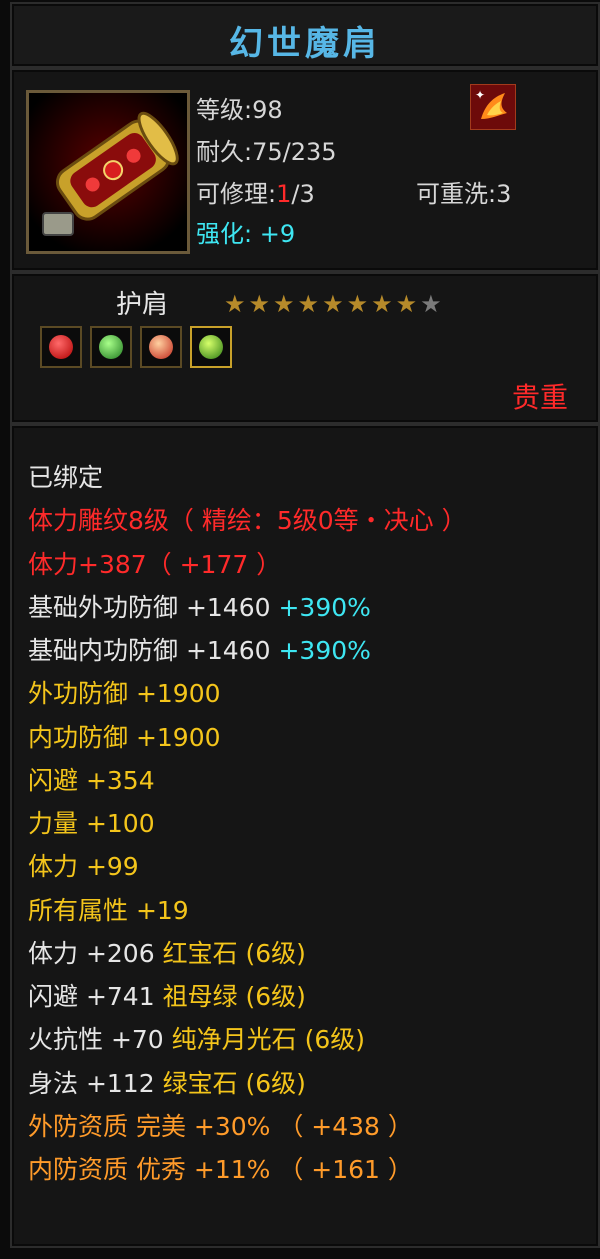  I want to click on attribute-line: 力量 +100, so click(247, 823).